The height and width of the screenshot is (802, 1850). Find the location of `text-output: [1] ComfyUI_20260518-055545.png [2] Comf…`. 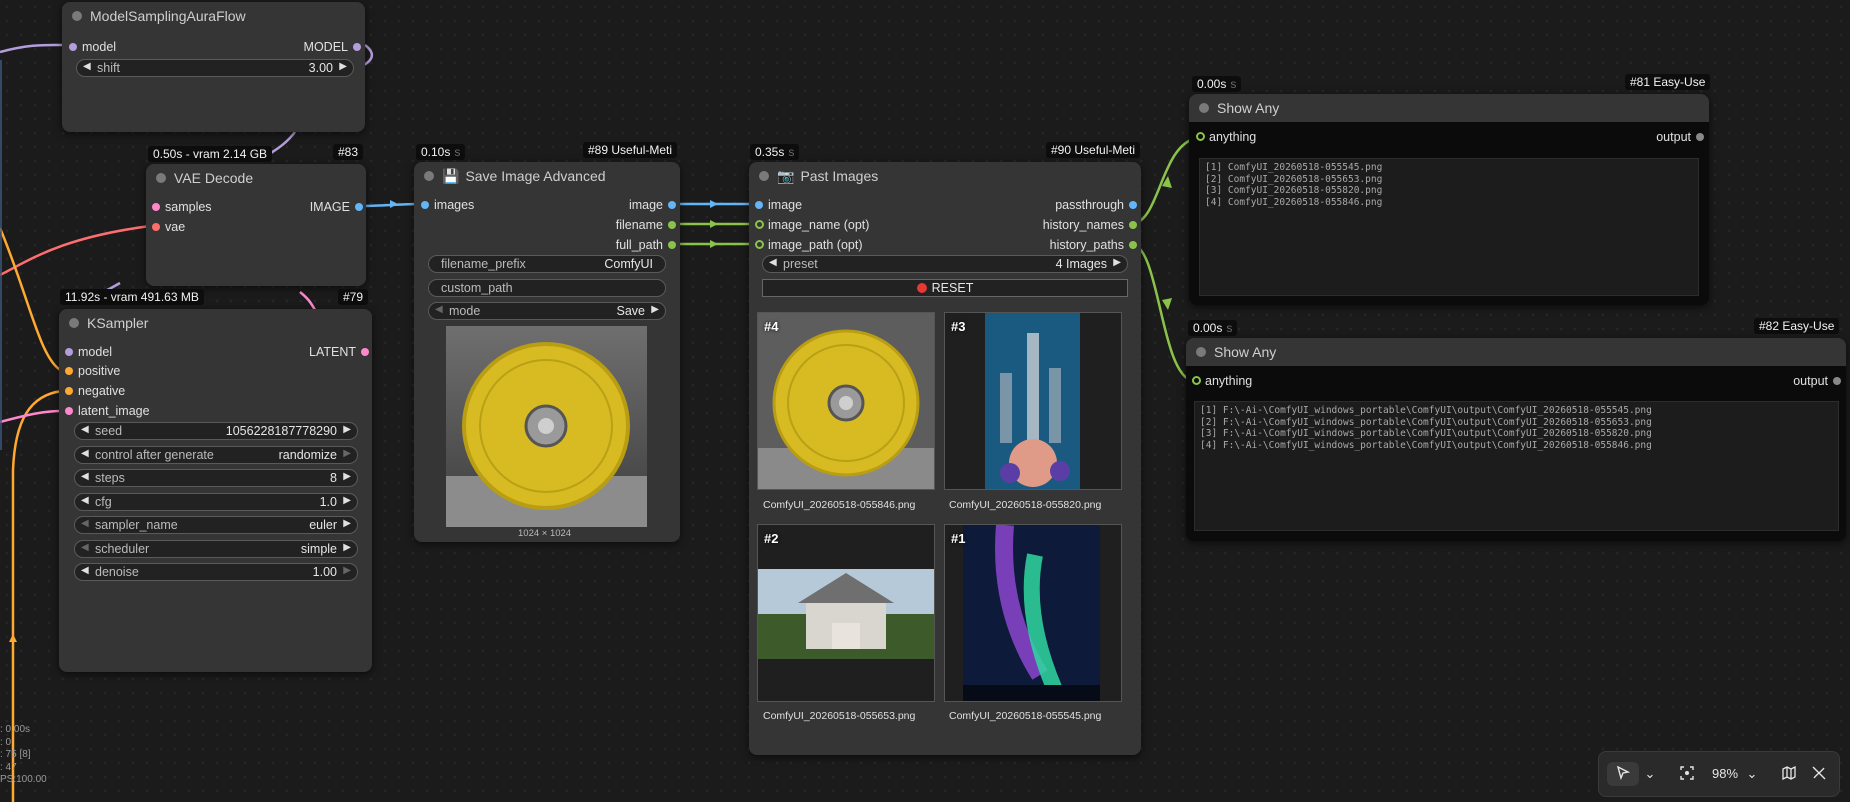

text-output: [1] ComfyUI_20260518-055545.png [2] Comf… is located at coordinates (1449, 227).